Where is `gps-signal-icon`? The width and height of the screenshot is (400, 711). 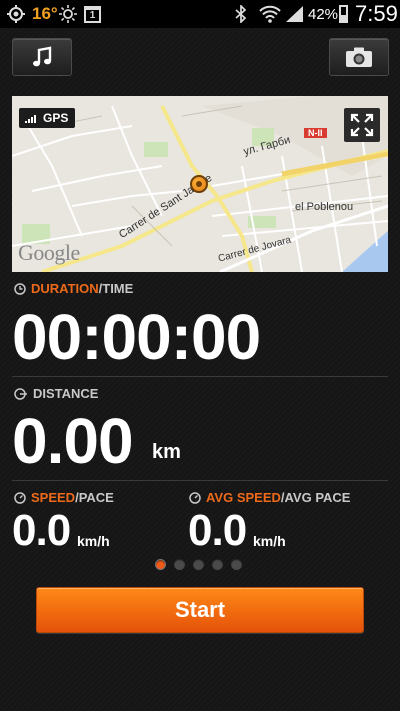 gps-signal-icon is located at coordinates (30, 119).